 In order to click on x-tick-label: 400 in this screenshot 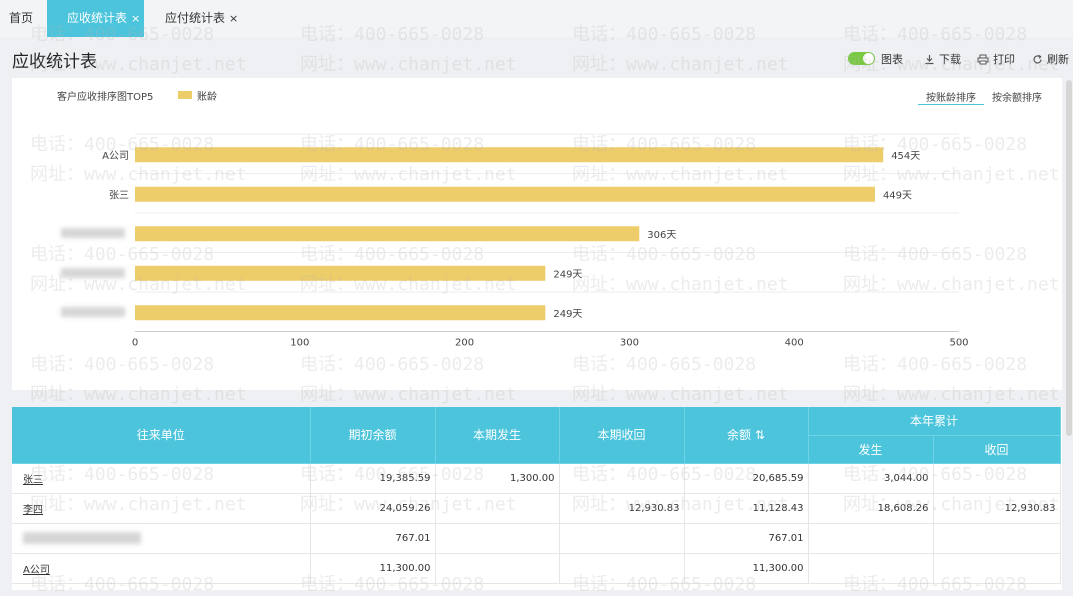, I will do `click(794, 343)`.